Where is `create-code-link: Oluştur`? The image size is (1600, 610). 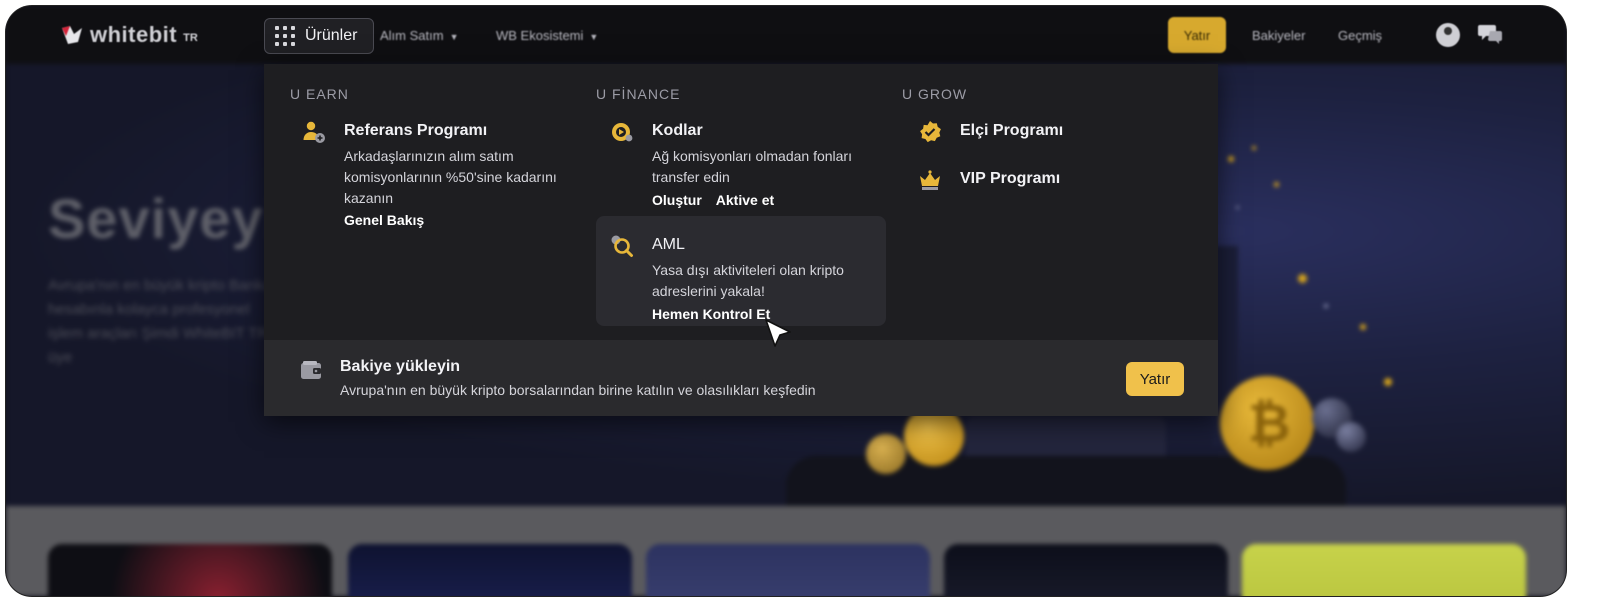
create-code-link: Oluştur is located at coordinates (677, 200).